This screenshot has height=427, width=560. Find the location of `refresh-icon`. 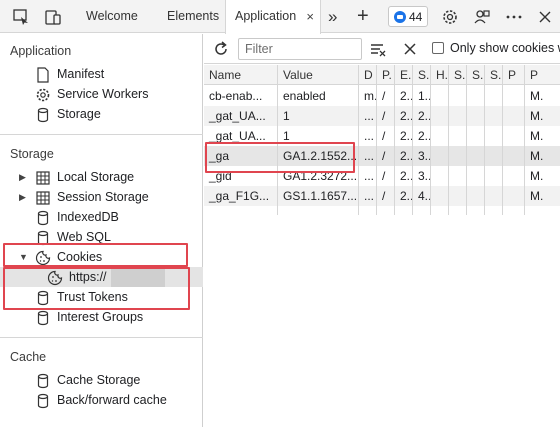

refresh-icon is located at coordinates (221, 49).